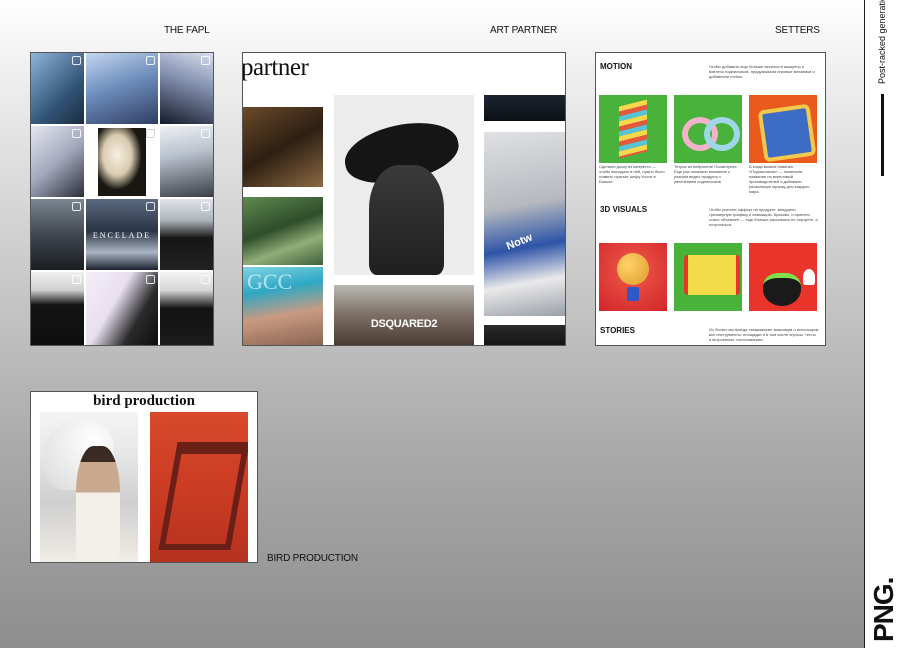  I want to click on motion-tile-infinity, so click(708, 129).